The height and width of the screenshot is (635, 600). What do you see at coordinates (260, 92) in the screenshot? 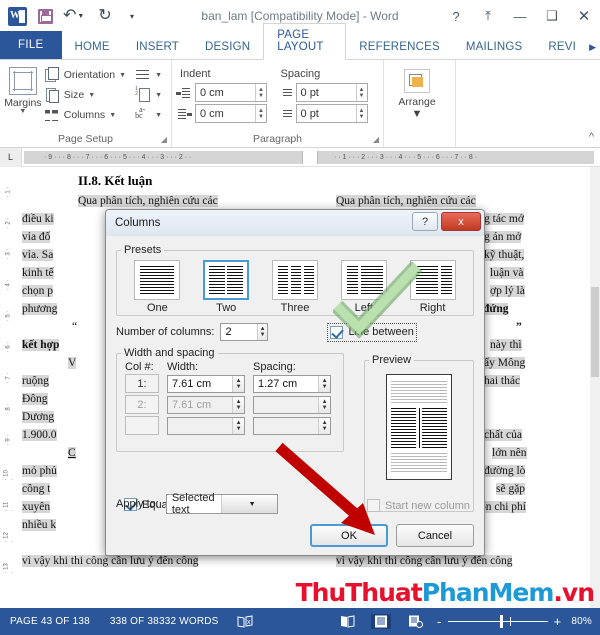
I see `indent-left-stepper: ▲ ▼` at bounding box center [260, 92].